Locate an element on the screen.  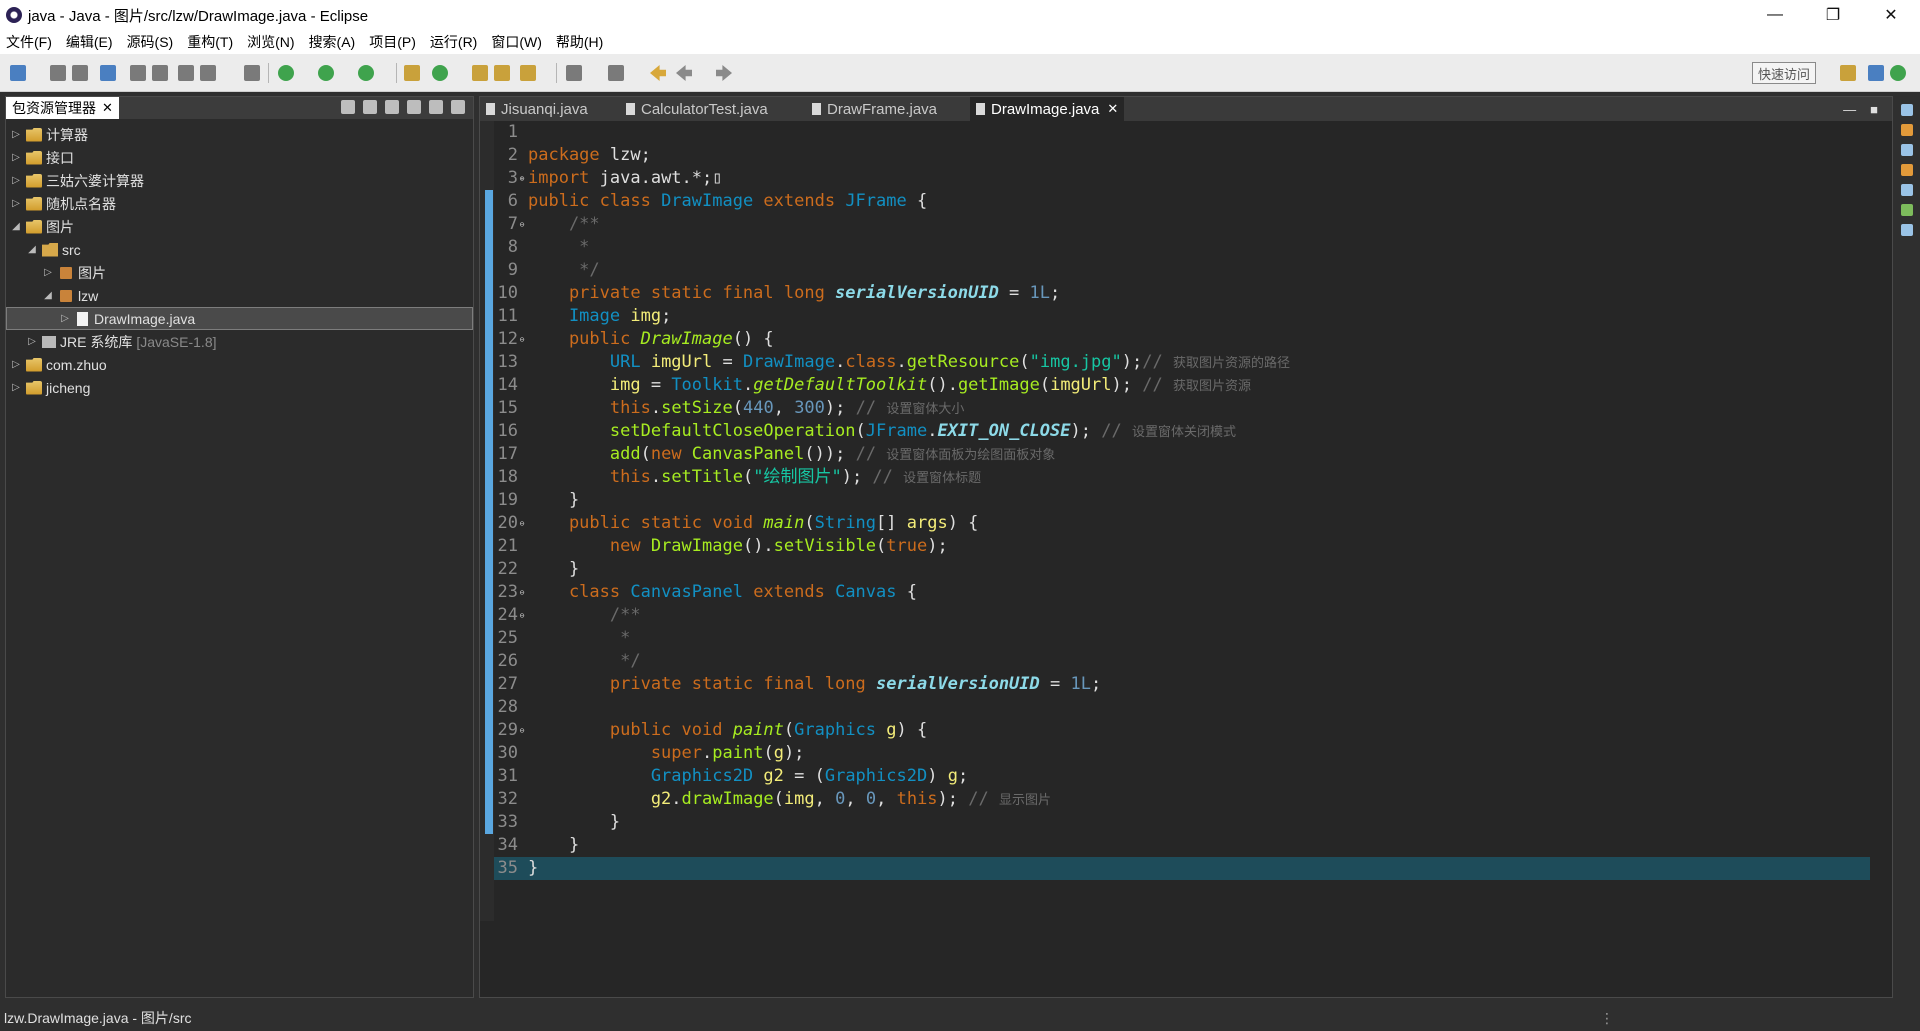
tab-jisuanqi: Jisuanqi.java is located at coordinates (537, 109).